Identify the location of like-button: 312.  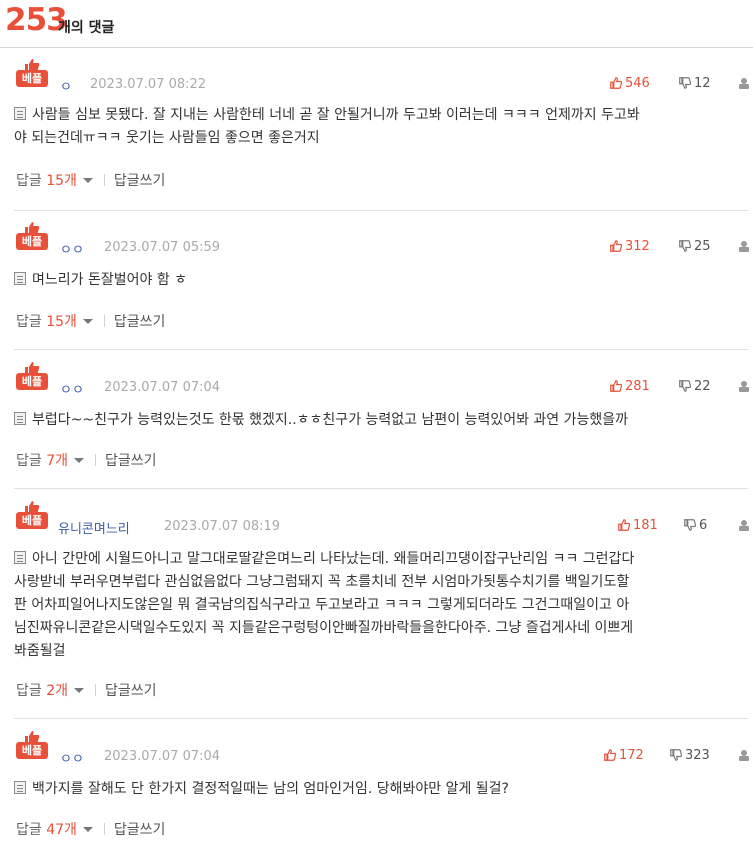
(630, 246).